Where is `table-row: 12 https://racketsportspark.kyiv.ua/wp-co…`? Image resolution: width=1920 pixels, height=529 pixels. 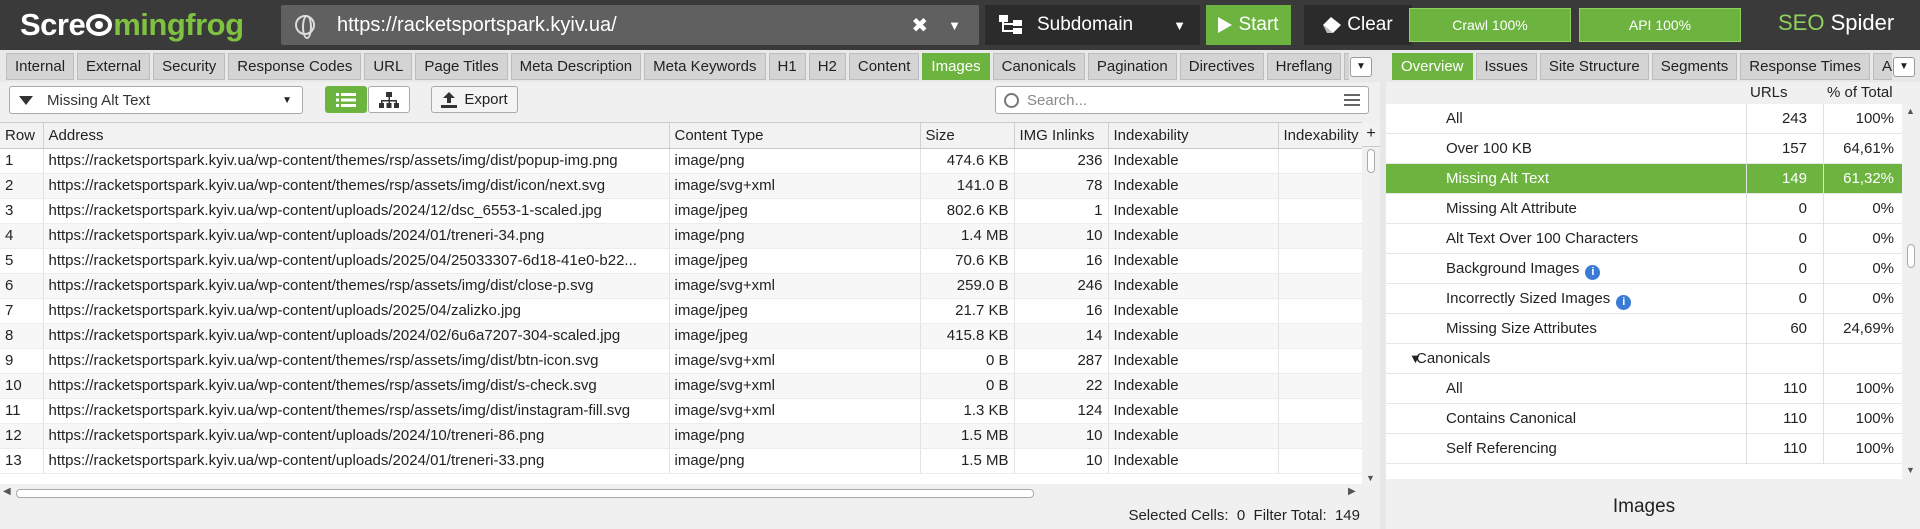 table-row: 12 https://racketsportspark.kyiv.ua/wp-co… is located at coordinates (681, 436).